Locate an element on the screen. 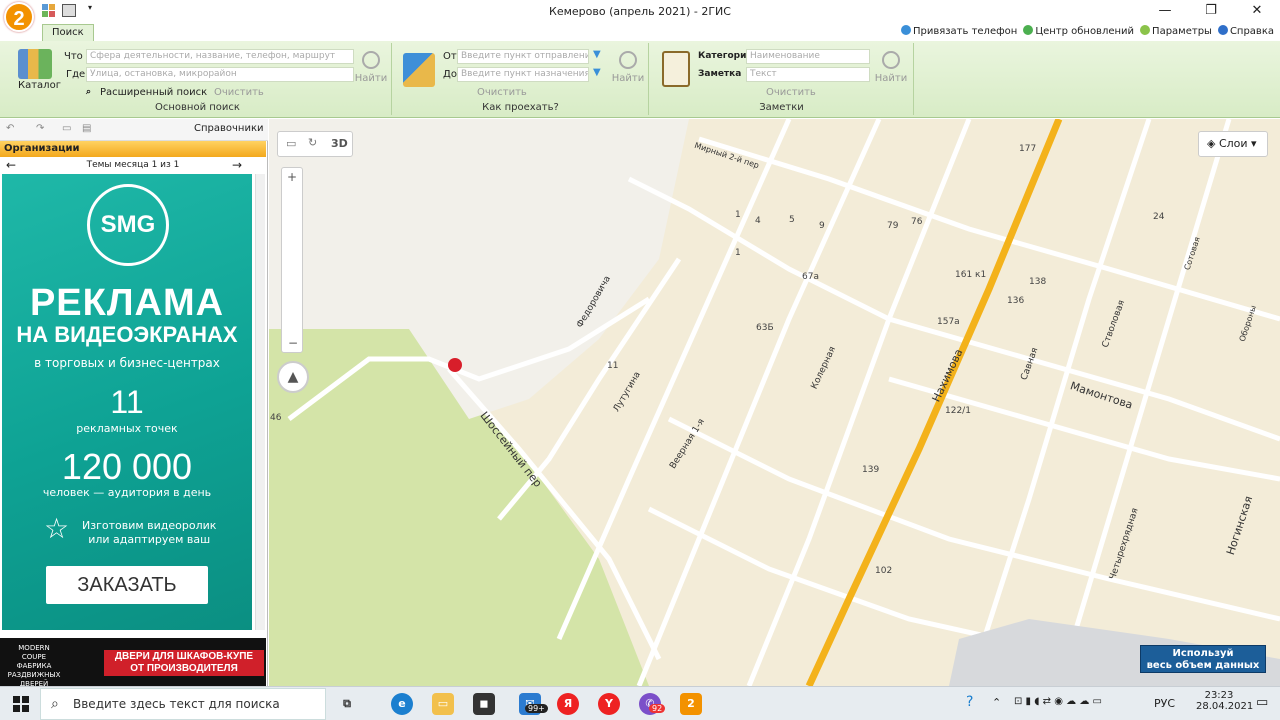 The image size is (1280, 720). maximize-button: ❐ is located at coordinates (1211, 12).